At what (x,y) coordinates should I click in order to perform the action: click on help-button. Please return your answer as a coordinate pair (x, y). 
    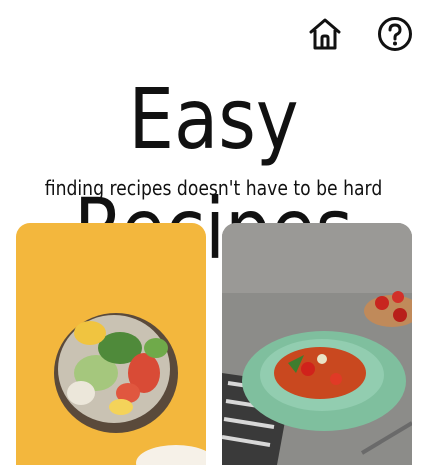
    Looking at the image, I should click on (395, 34).